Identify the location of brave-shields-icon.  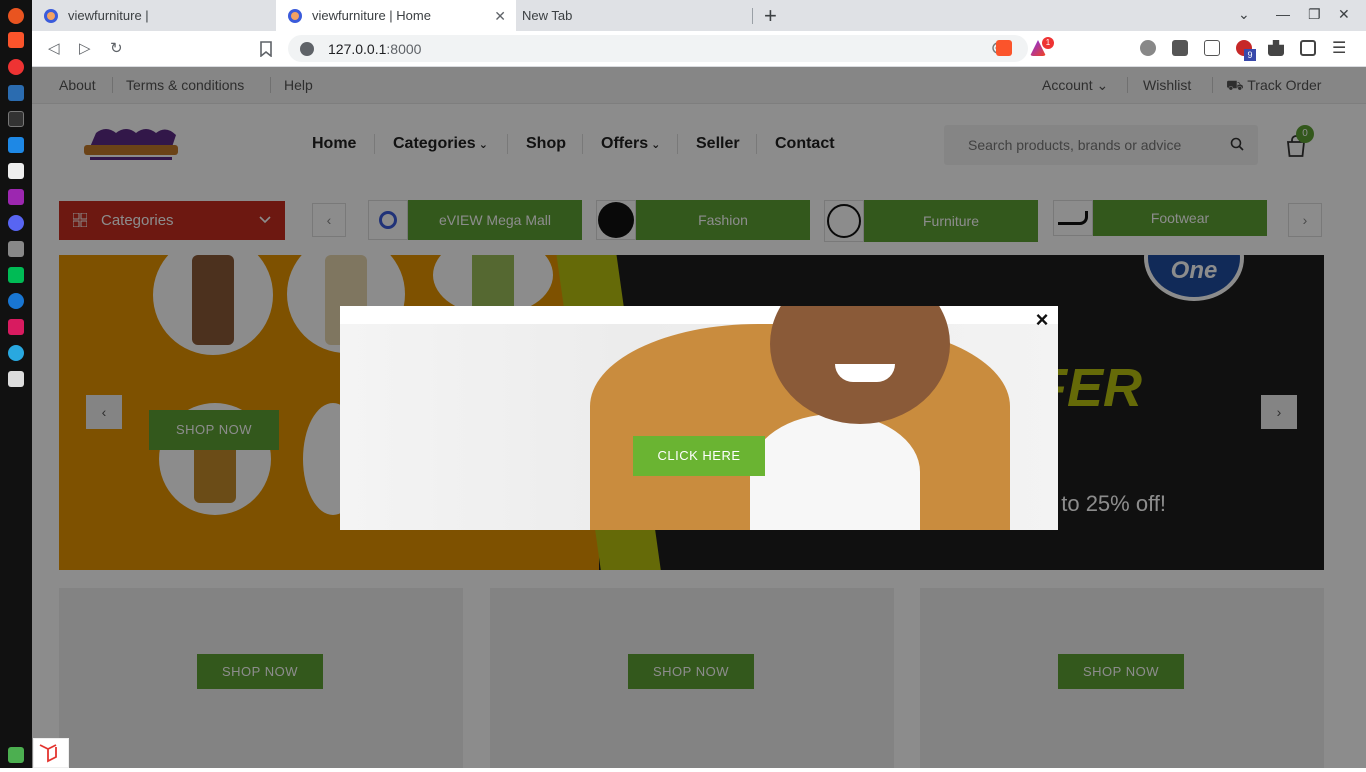
(1004, 48).